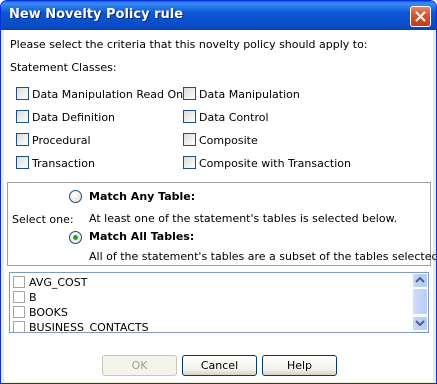 The width and height of the screenshot is (437, 384). Describe the element at coordinates (275, 163) in the screenshot. I see `checkbox-label: Composite with Transaction` at that location.